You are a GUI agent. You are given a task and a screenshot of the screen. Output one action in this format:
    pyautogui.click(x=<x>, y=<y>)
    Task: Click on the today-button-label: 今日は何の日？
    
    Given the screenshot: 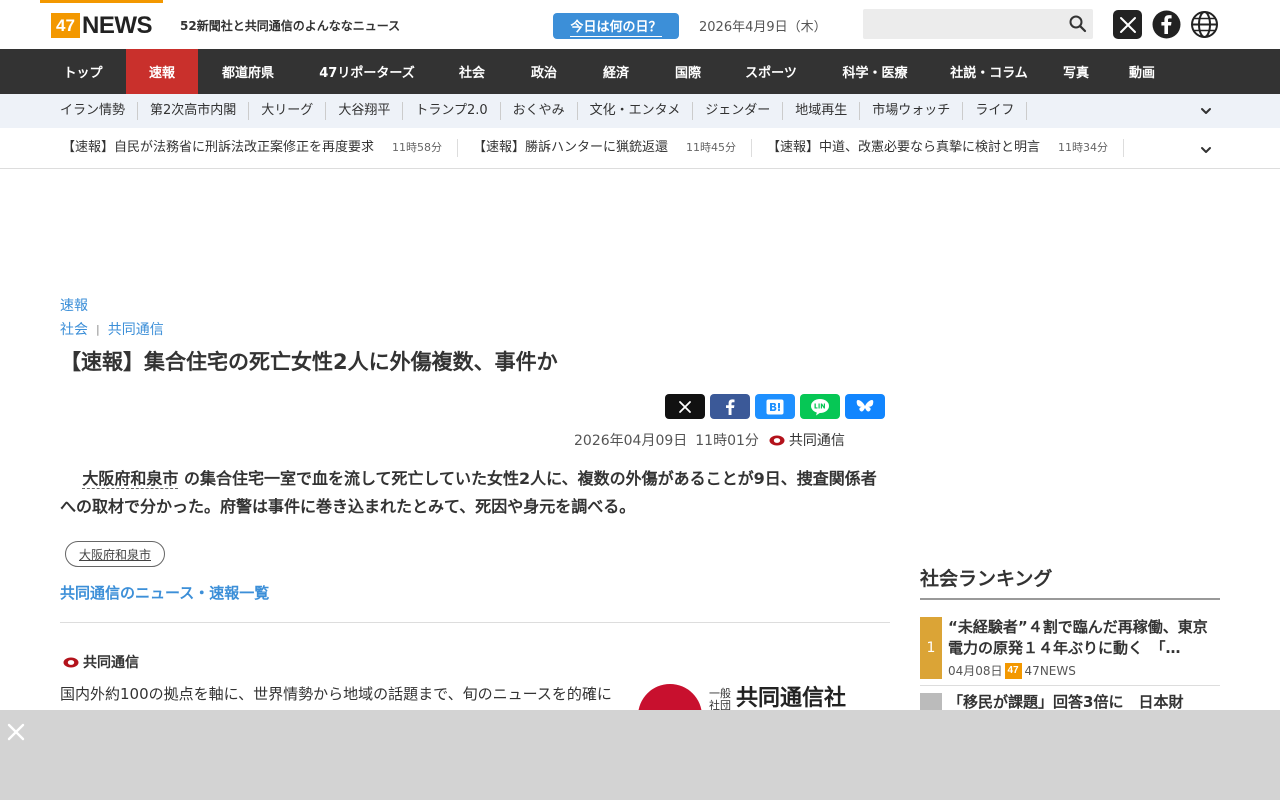 What is the action you would take?
    pyautogui.click(x=616, y=26)
    